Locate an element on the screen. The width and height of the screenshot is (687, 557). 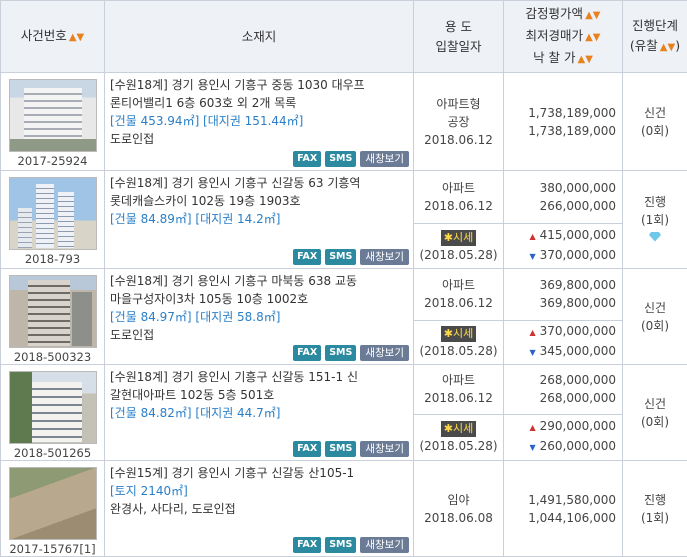
header-usage: 용 도 입찰일자 is located at coordinates (459, 37).